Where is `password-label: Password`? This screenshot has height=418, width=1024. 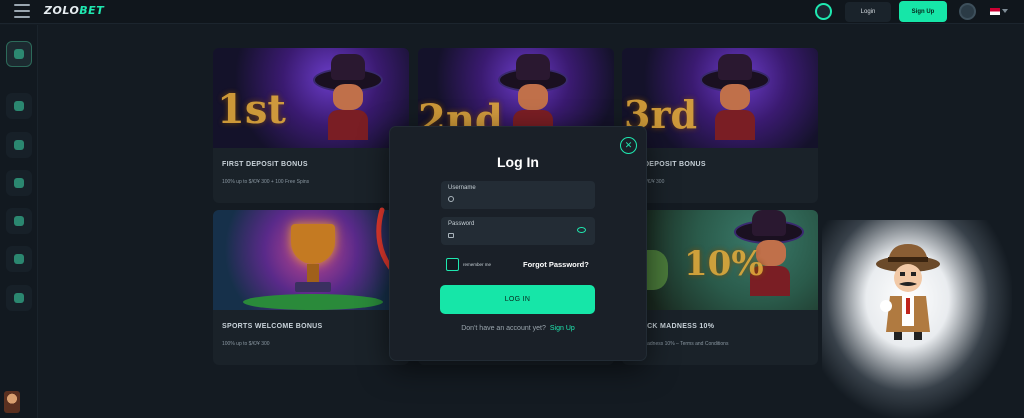
password-label: Password is located at coordinates (461, 224).